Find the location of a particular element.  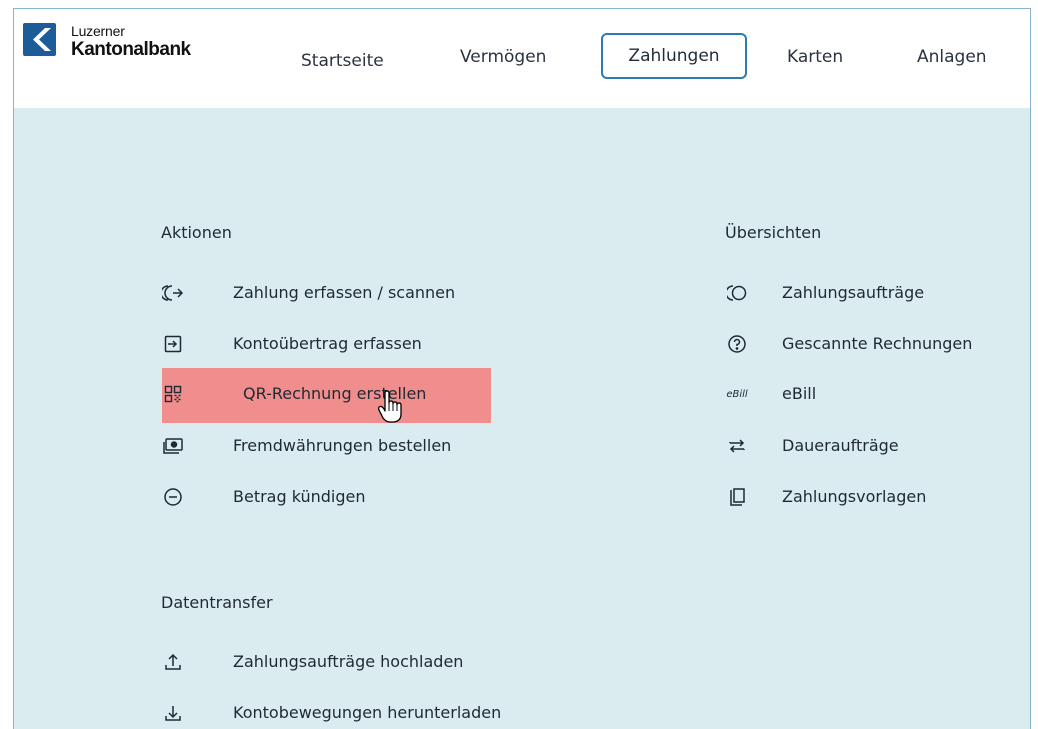

menu-item-zahlung-erfassen: Zahlung erfassen / scannen is located at coordinates (321, 293).